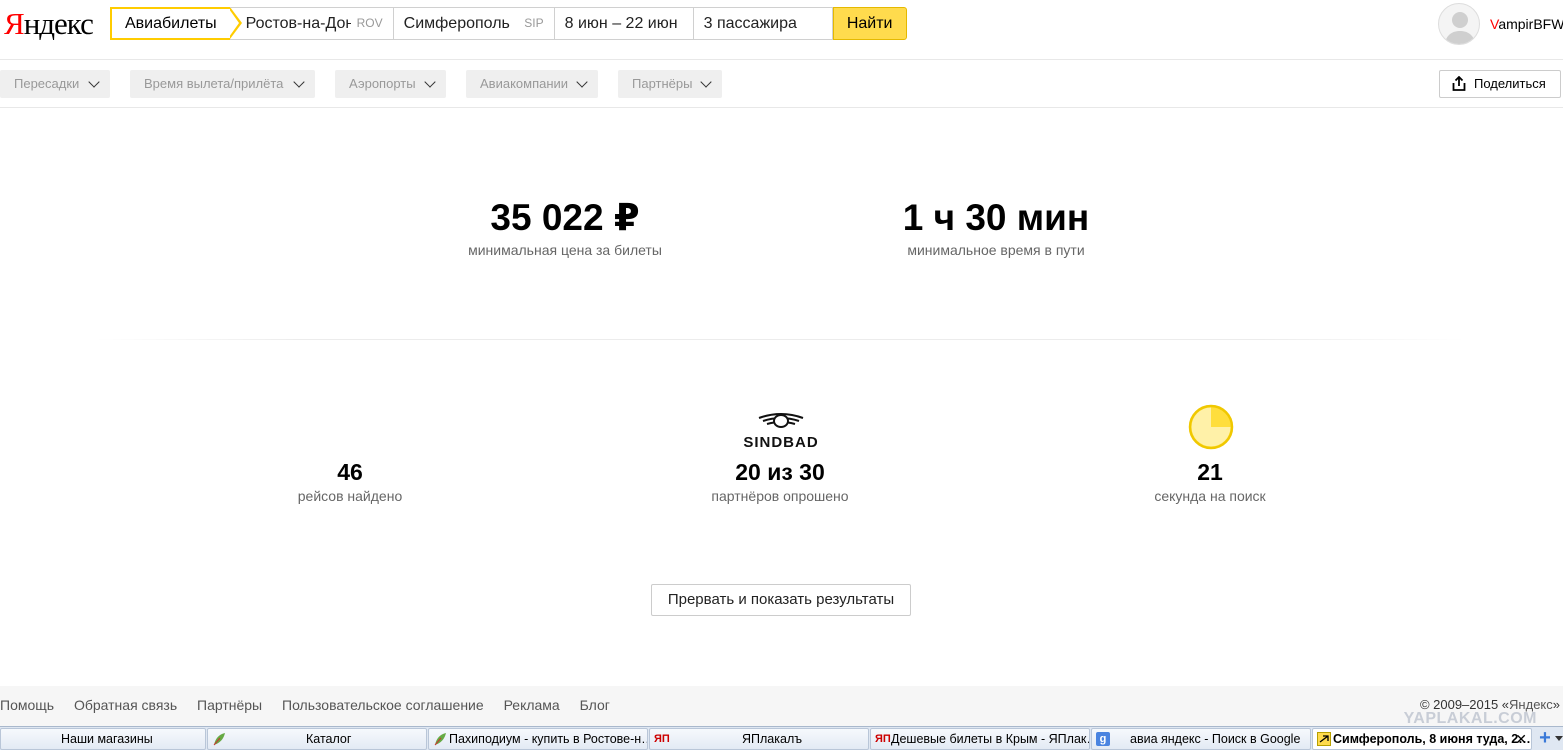 This screenshot has height=750, width=1563. I want to click on dates-field: 8 июн – 22 июн, so click(624, 23).